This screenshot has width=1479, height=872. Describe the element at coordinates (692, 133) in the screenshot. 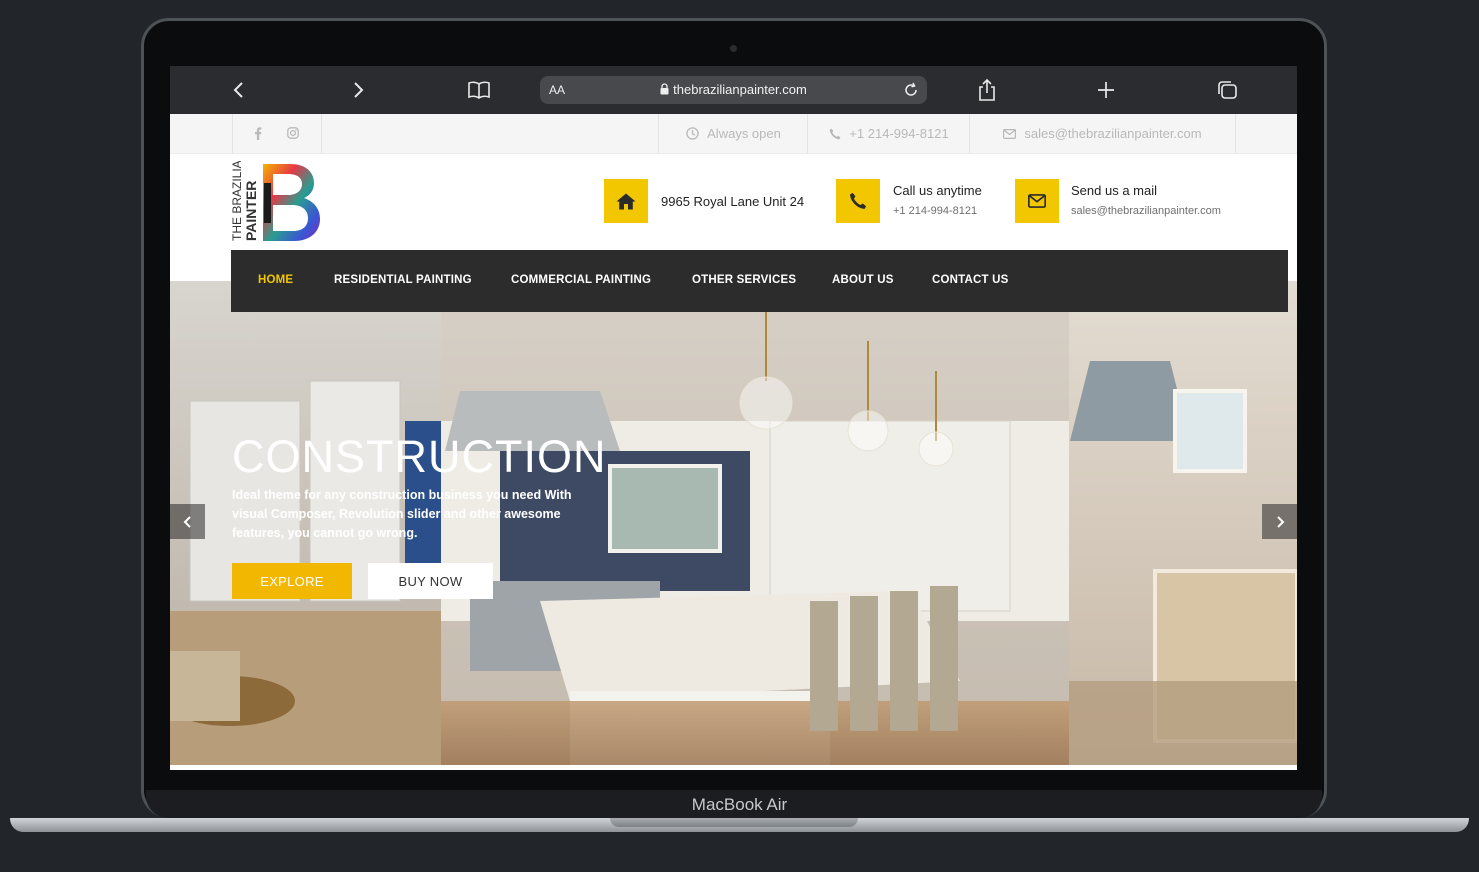

I see `clock-icon` at that location.